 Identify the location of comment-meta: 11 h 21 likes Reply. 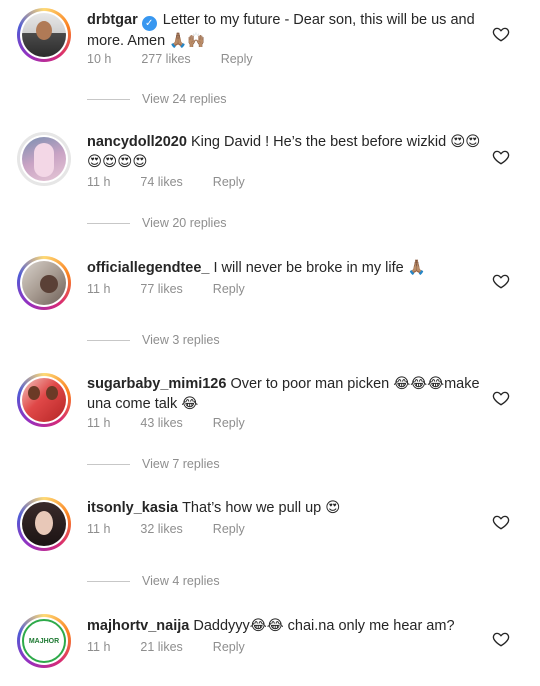
(181, 647).